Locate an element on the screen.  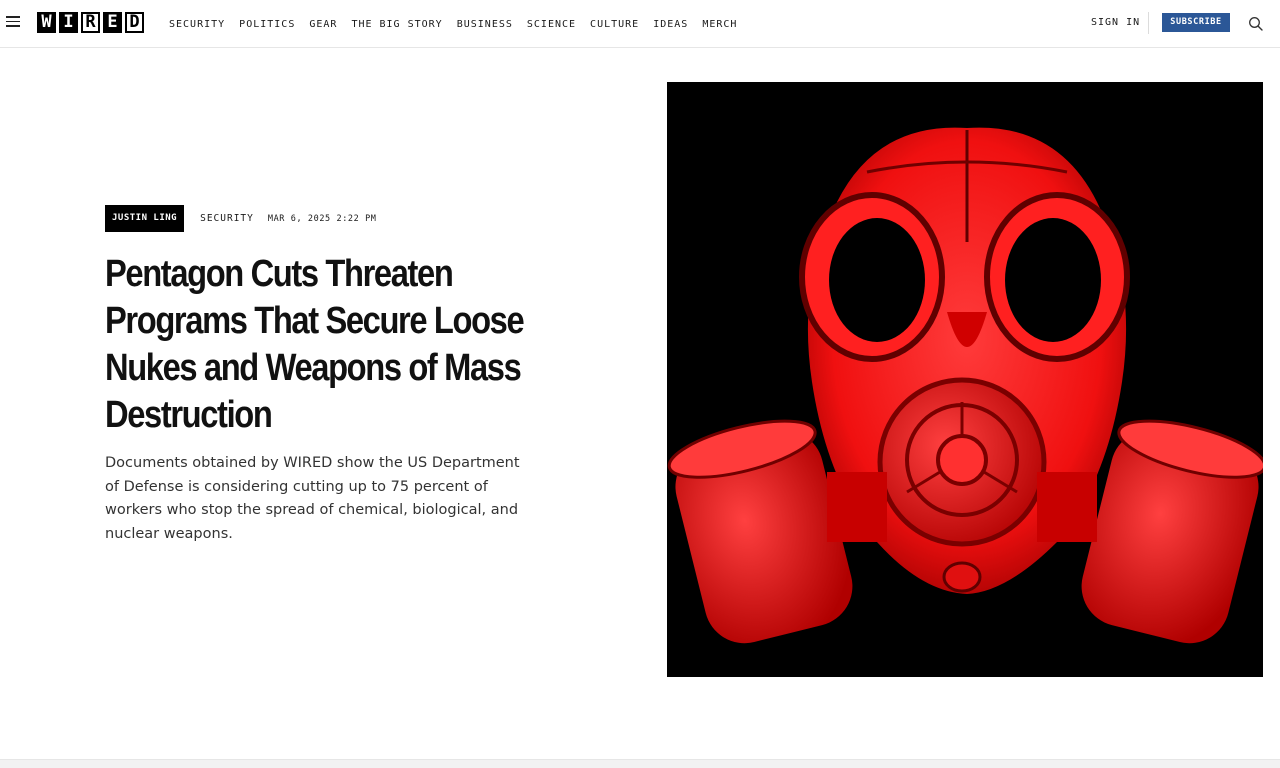
nav-link-ideas: IDEAS is located at coordinates (670, 24).